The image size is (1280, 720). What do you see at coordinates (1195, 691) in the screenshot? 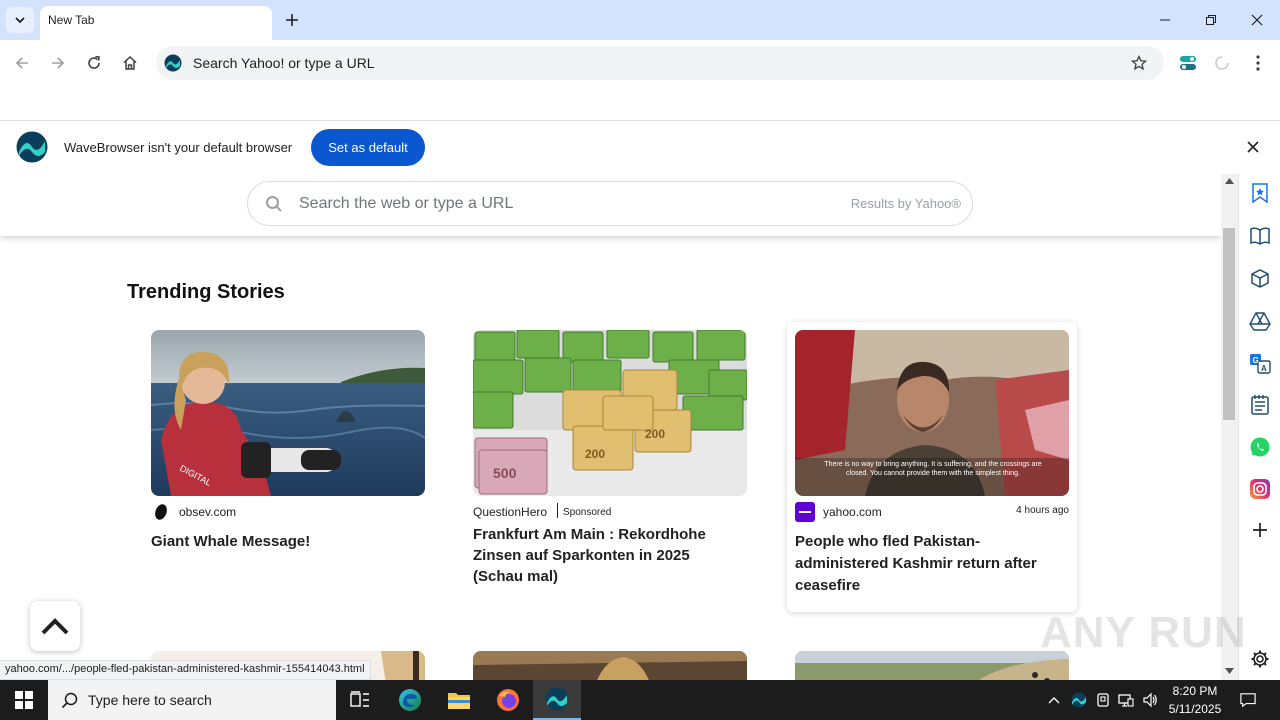
I see `clock-time: 8:20 PM` at bounding box center [1195, 691].